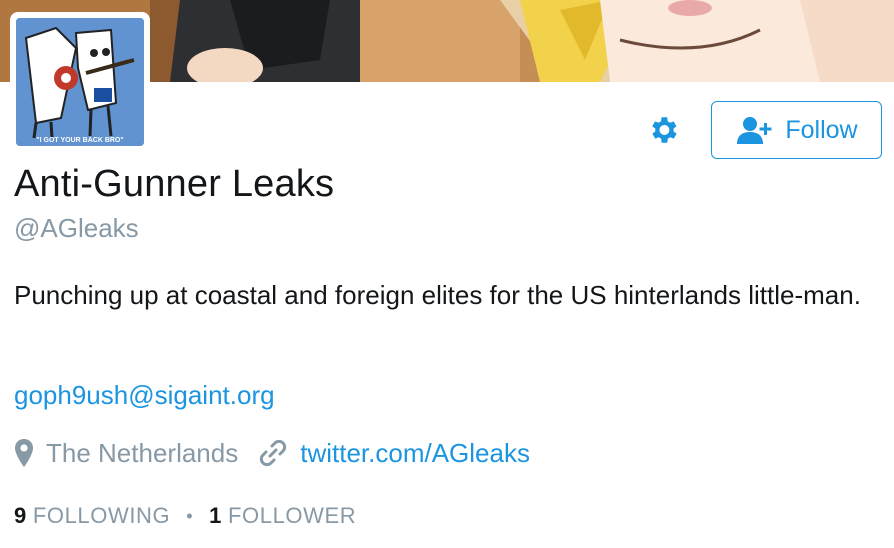 The image size is (894, 548). Describe the element at coordinates (142, 452) in the screenshot. I see `profile-location: The Netherlands` at that location.